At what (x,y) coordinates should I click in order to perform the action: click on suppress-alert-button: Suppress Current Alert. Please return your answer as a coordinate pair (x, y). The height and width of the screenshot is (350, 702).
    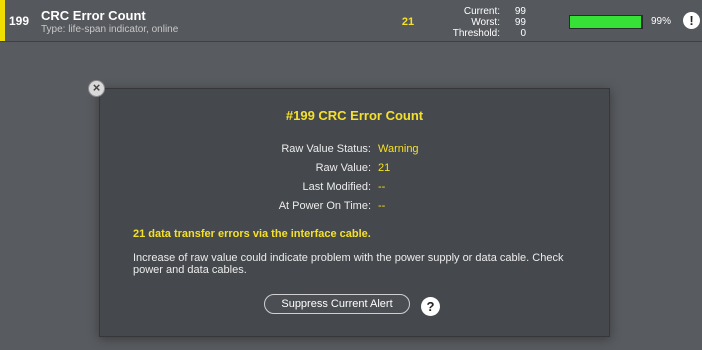
    Looking at the image, I should click on (337, 304).